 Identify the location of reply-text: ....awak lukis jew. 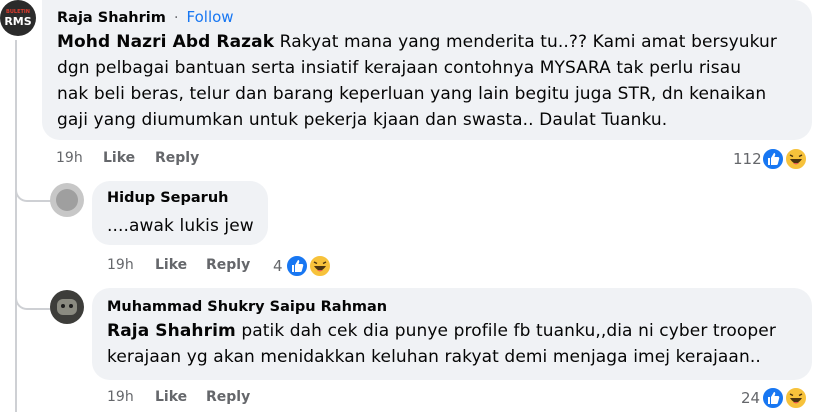
(180, 226).